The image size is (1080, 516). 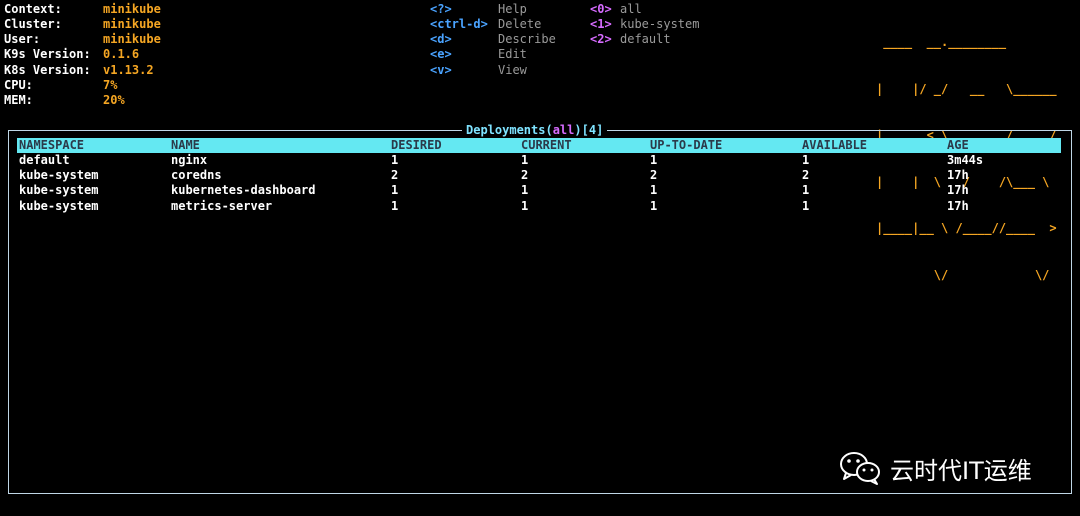 What do you see at coordinates (459, 24) in the screenshot?
I see `delete-key: <ctrl-d>` at bounding box center [459, 24].